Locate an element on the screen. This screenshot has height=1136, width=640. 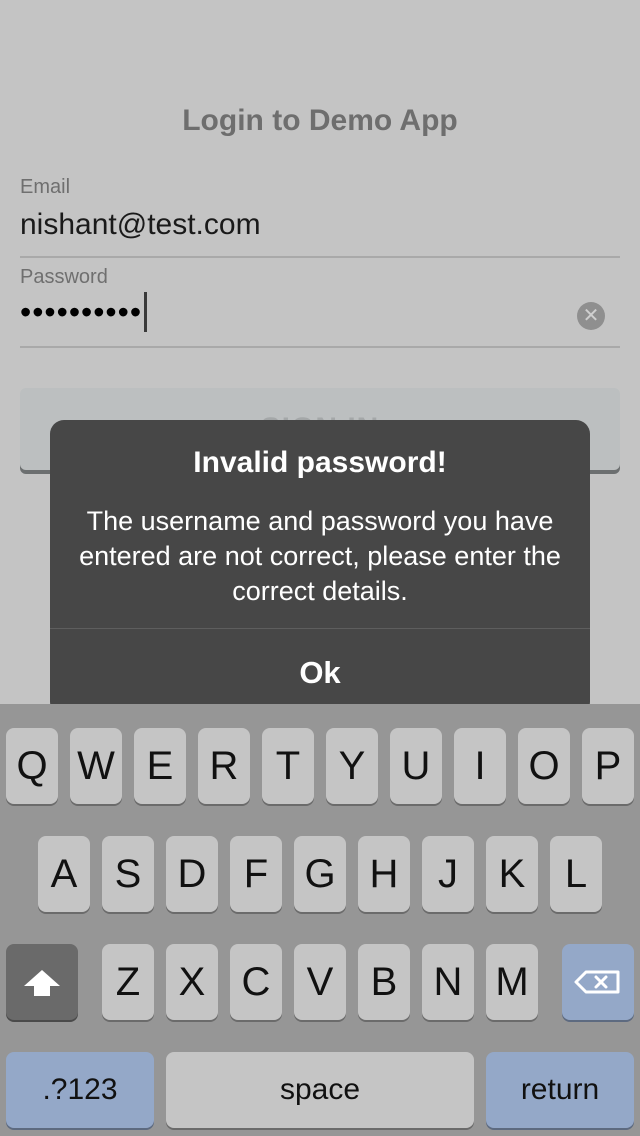
return-key: return is located at coordinates (560, 1090).